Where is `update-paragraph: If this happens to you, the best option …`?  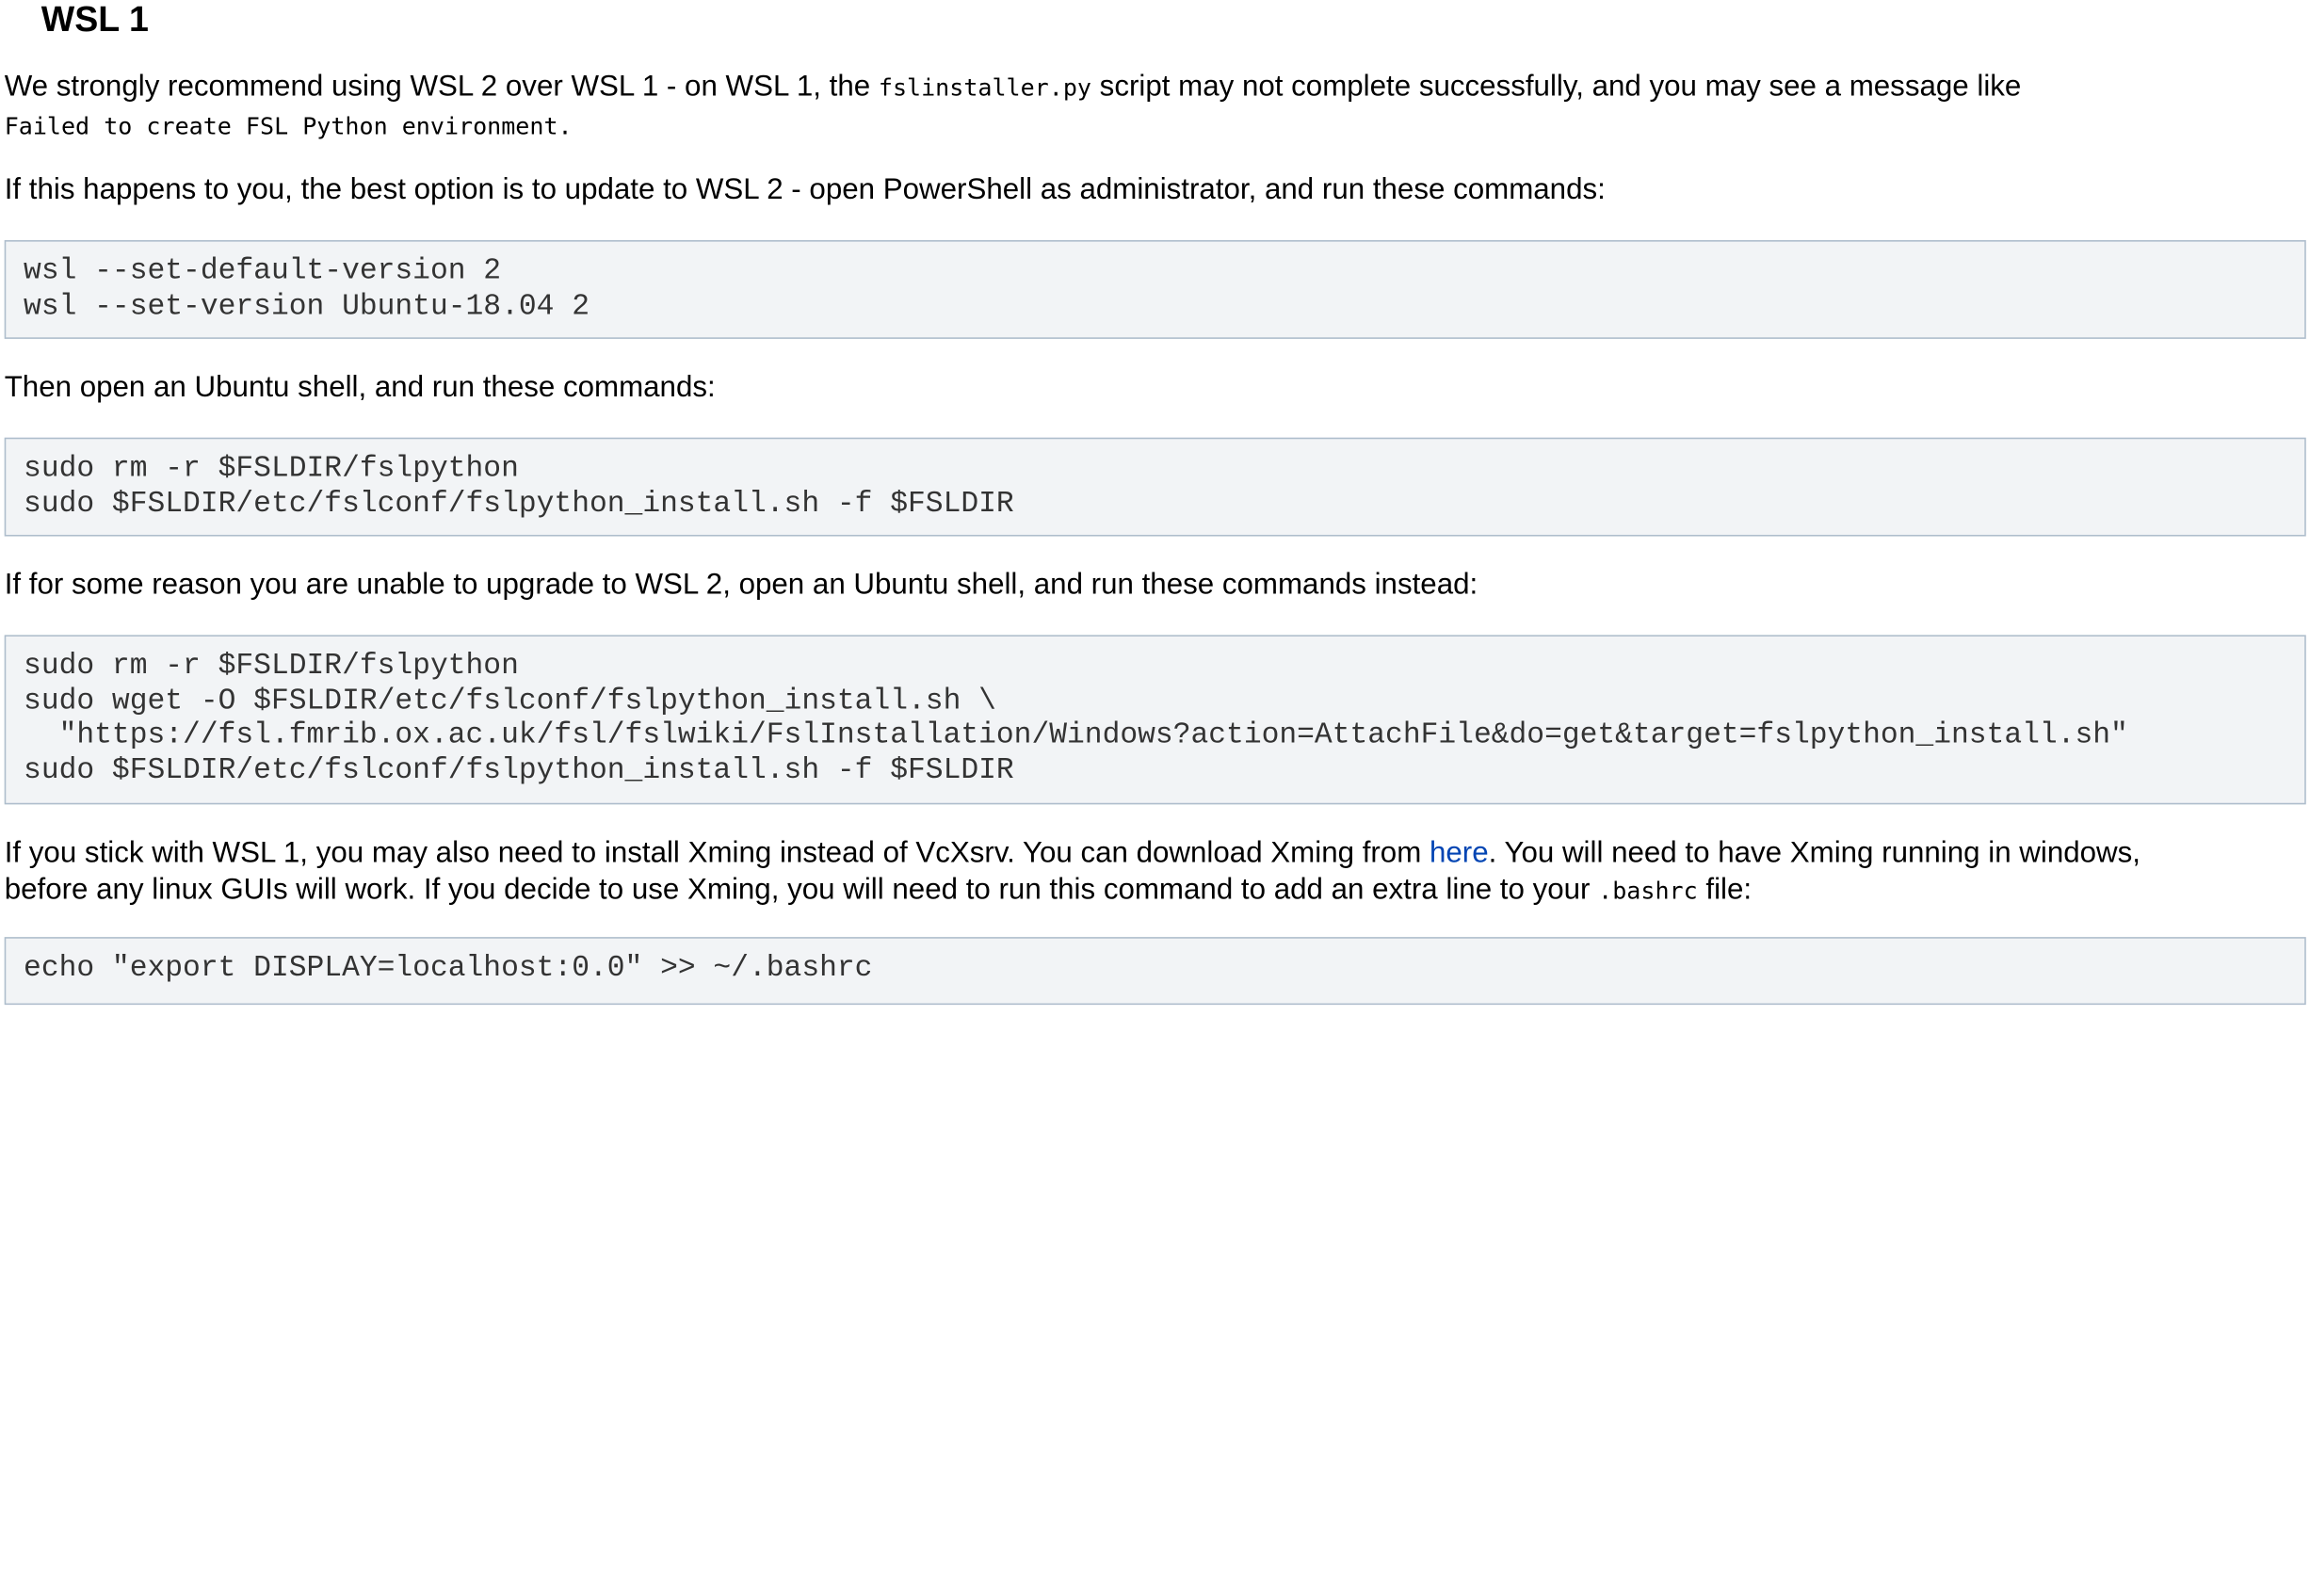 update-paragraph: If this happens to you, the best option … is located at coordinates (805, 190).